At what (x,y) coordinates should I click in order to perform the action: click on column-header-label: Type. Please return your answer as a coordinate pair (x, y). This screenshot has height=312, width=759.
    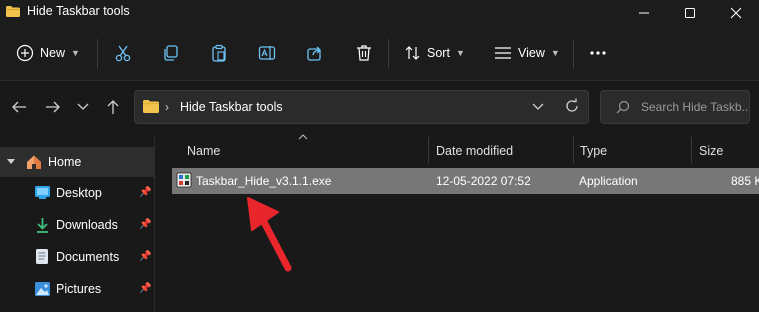
    Looking at the image, I should click on (594, 151).